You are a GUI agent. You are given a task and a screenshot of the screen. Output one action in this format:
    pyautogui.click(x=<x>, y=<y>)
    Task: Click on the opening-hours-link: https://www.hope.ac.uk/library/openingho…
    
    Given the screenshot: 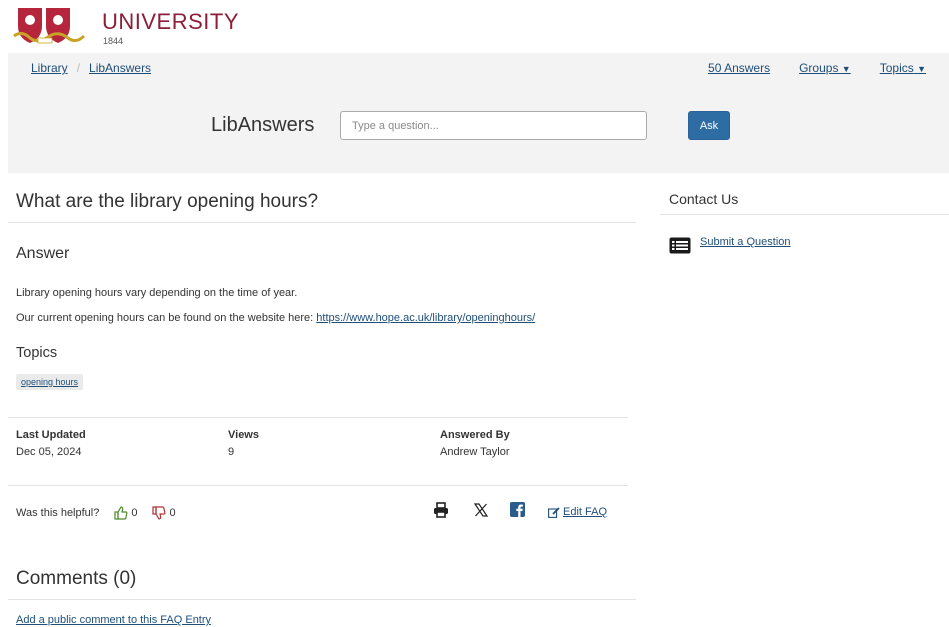 What is the action you would take?
    pyautogui.click(x=425, y=318)
    